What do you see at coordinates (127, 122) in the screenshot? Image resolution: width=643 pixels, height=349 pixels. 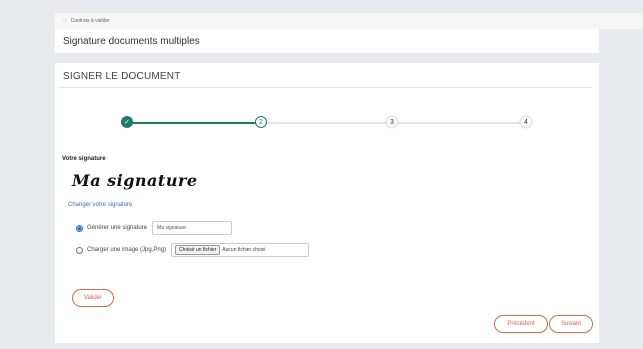 I see `step-1: ✓` at bounding box center [127, 122].